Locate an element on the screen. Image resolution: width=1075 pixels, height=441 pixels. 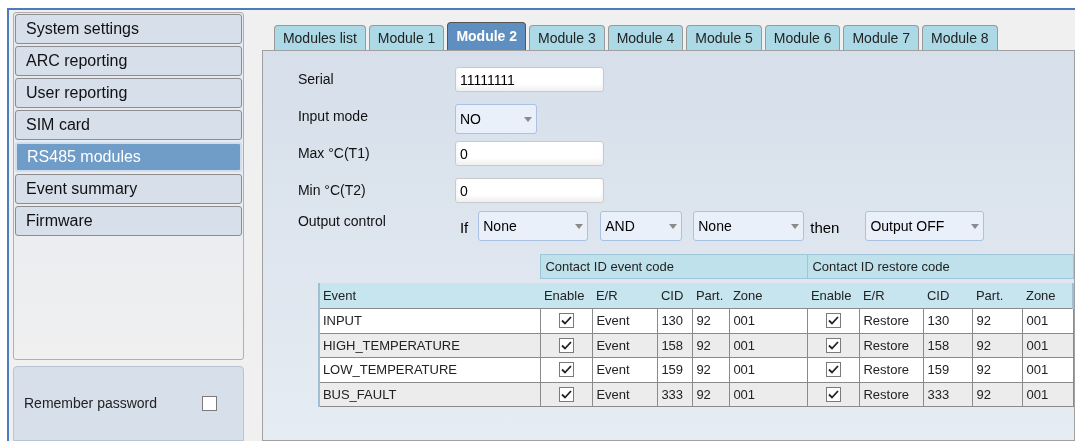
remember-password-checkbox is located at coordinates (209, 403).